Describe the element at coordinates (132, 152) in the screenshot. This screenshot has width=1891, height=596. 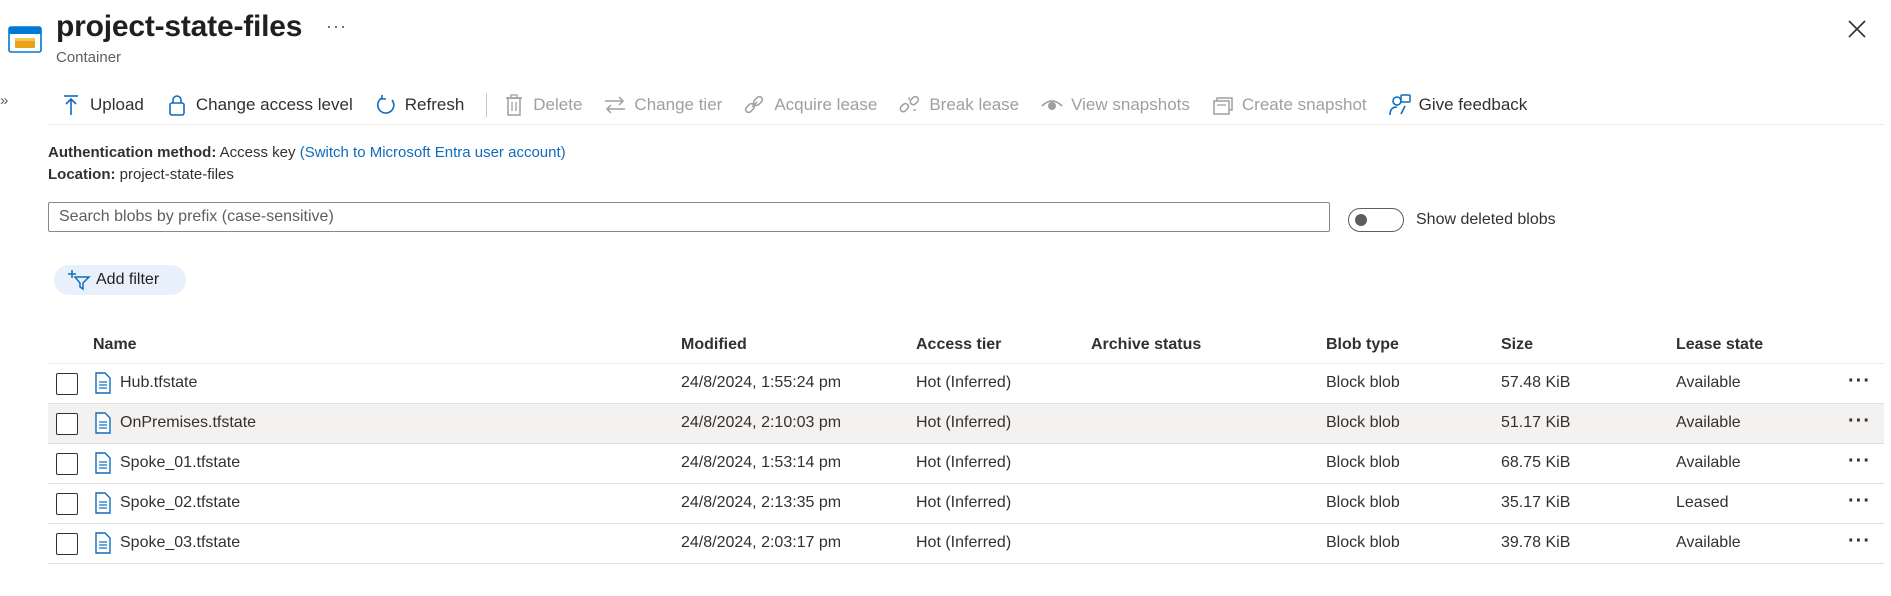
I see `auth-method-key: Authentication method:` at that location.